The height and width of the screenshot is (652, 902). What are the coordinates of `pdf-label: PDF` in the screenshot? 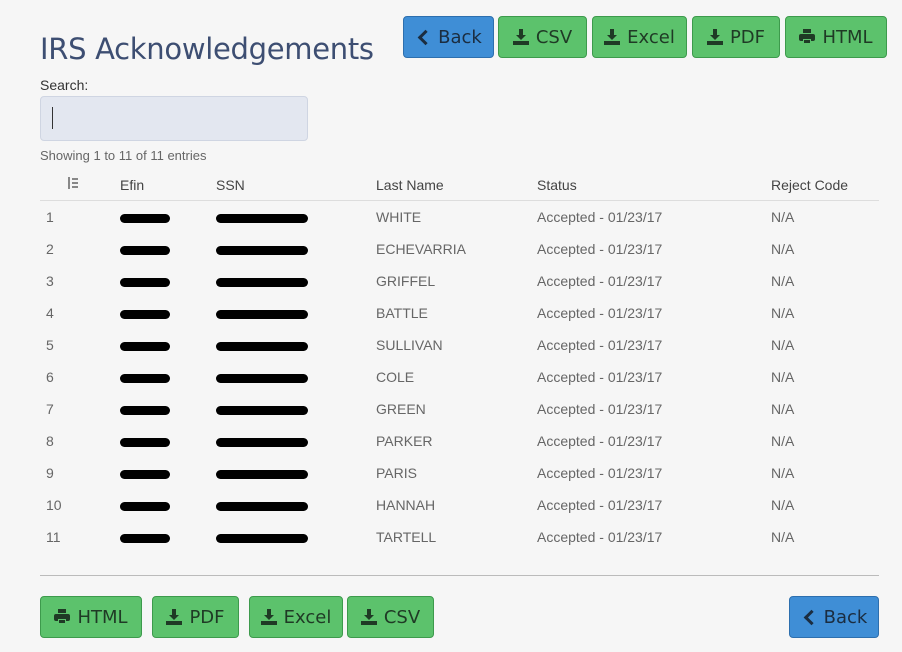 It's located at (207, 617).